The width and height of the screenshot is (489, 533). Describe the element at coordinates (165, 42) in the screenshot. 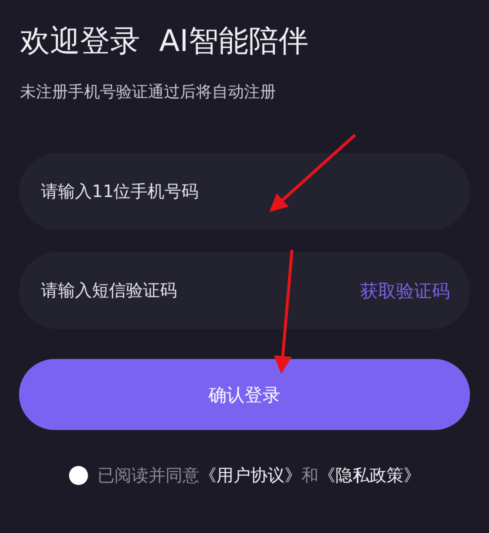

I see `page-title: 欢迎登录 AI智能陪伴` at that location.